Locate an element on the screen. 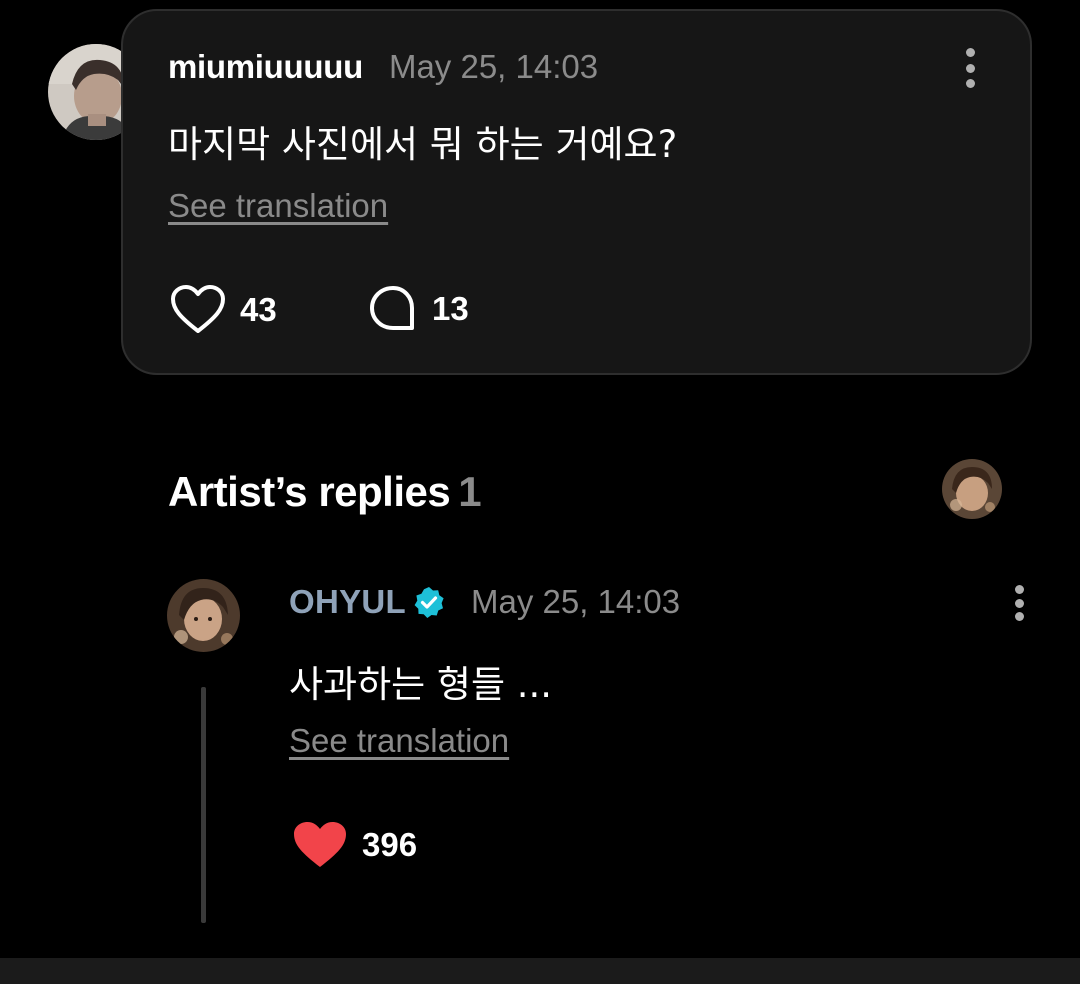  fan-username: miumiuuuuu is located at coordinates (265, 67).